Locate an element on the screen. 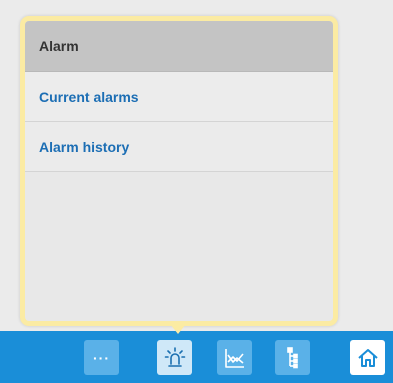 This screenshot has width=393, height=383. alarm-beacon-icon is located at coordinates (175, 358).